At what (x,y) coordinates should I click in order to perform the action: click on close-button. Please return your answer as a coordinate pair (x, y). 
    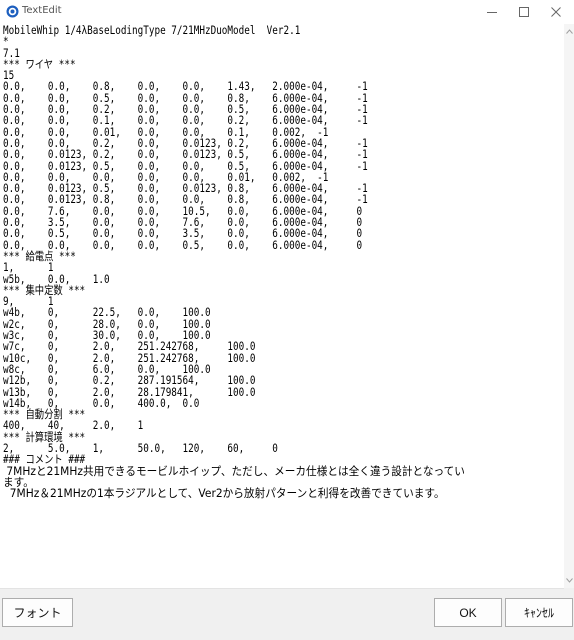
    Looking at the image, I should click on (556, 12).